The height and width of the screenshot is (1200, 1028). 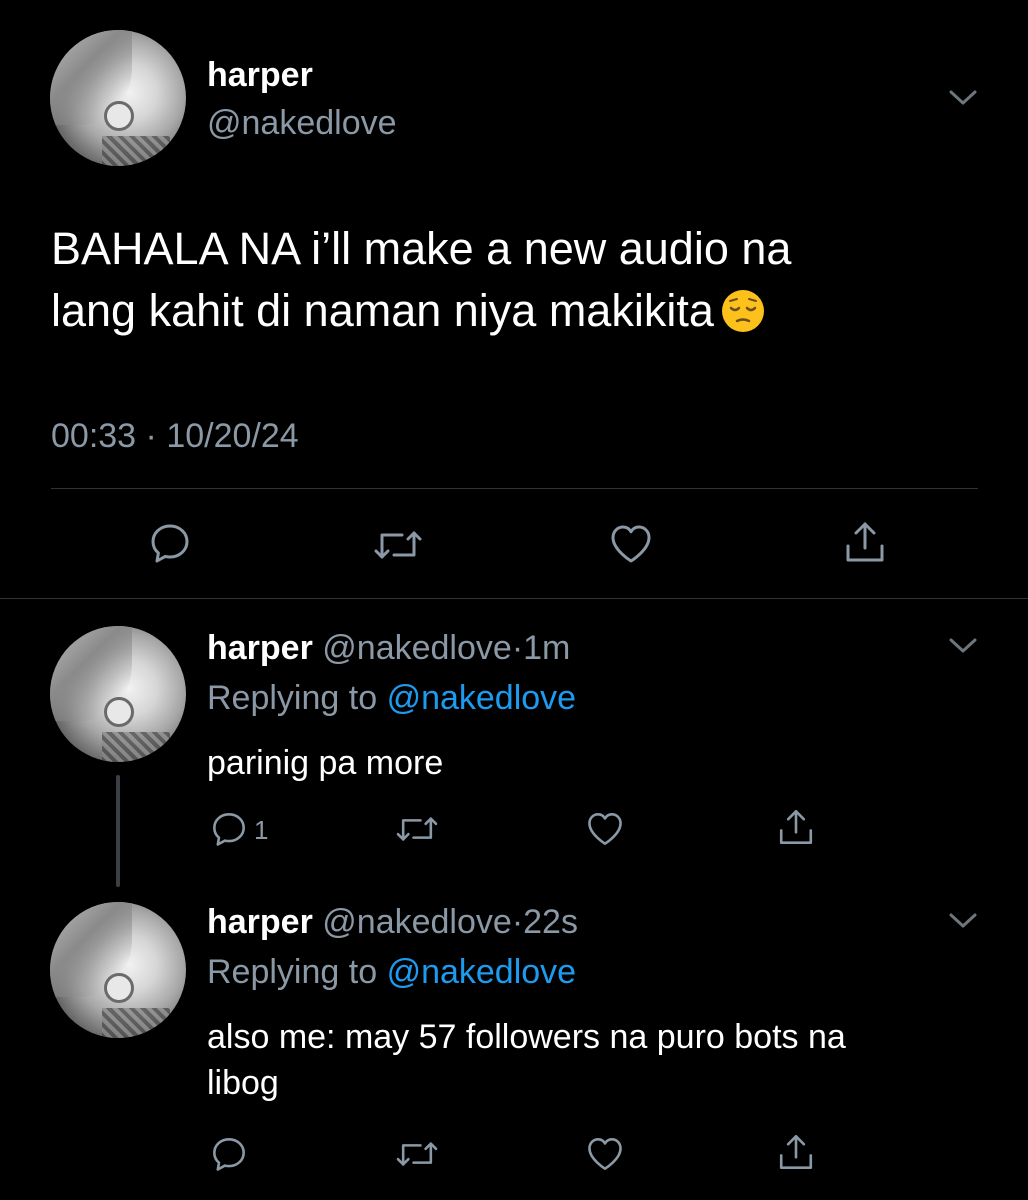 I want to click on pensive-face-icon, so click(x=743, y=311).